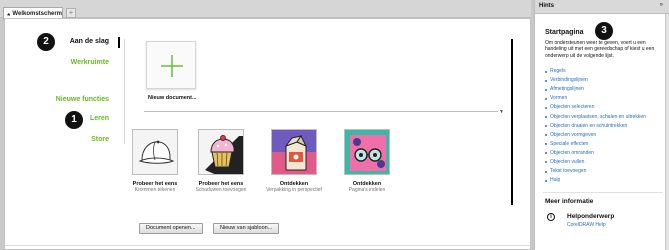  I want to click on hint-topic-link: Vormen, so click(595, 98).